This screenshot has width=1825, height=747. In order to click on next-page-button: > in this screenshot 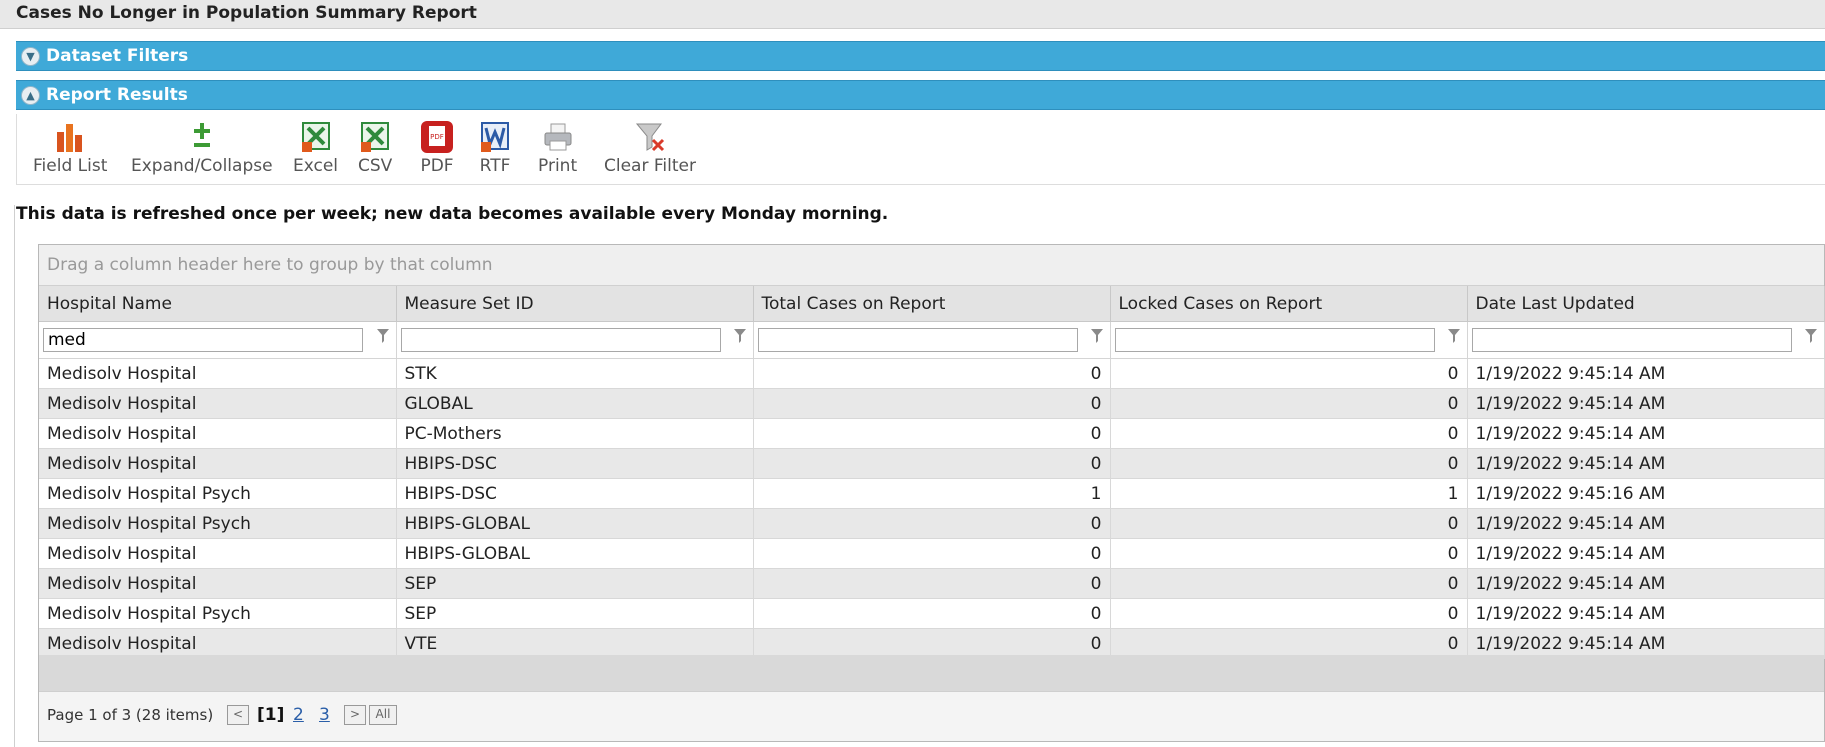, I will do `click(355, 715)`.